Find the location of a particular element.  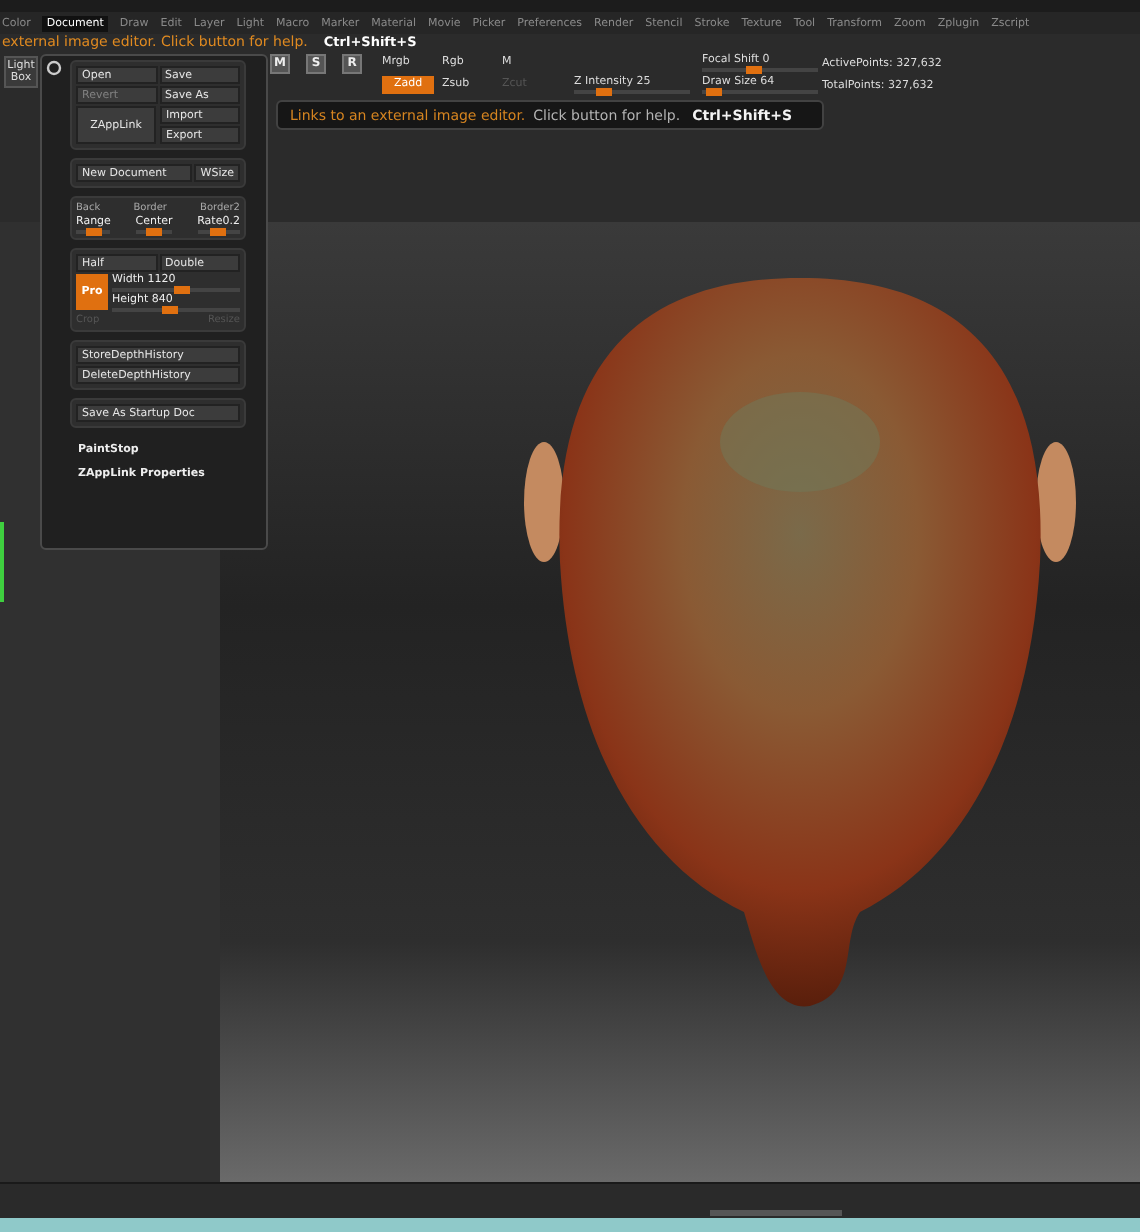

scroll-handle-icon is located at coordinates (775, 1212).